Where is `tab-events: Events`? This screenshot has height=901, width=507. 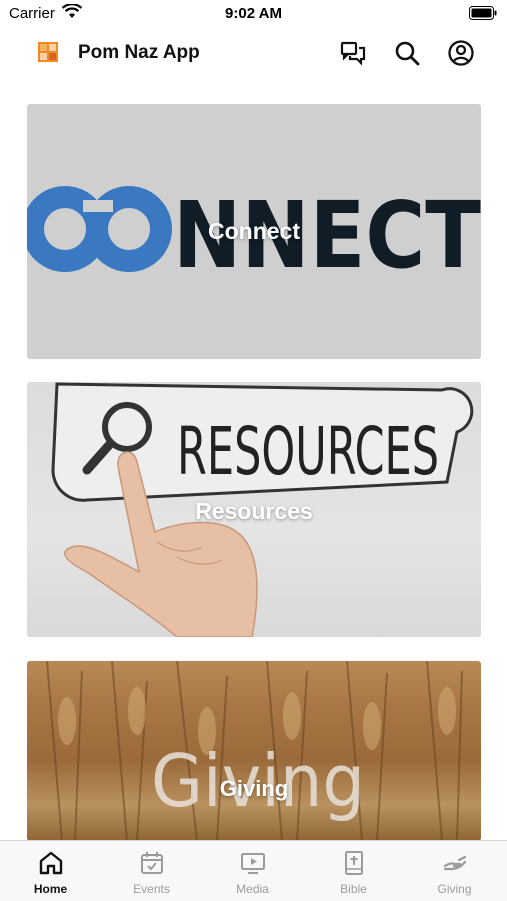
tab-events: Events is located at coordinates (151, 871).